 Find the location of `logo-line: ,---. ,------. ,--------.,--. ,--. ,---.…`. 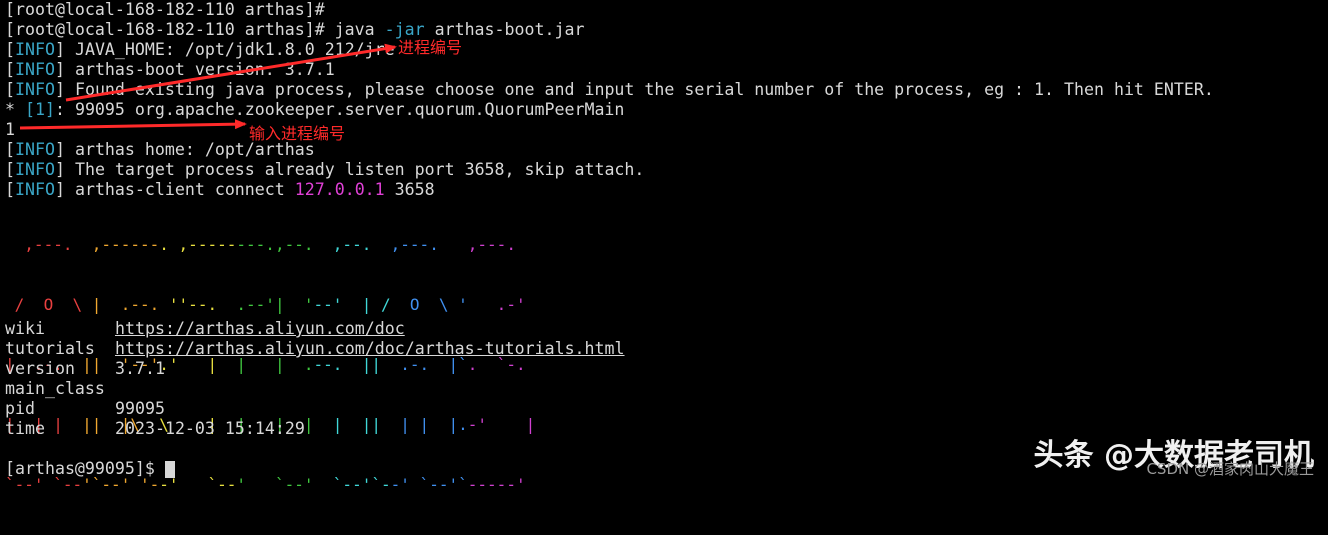

logo-line: ,---. ,------. ,--------.,--. ,--. ,---.… is located at coordinates (270, 244).